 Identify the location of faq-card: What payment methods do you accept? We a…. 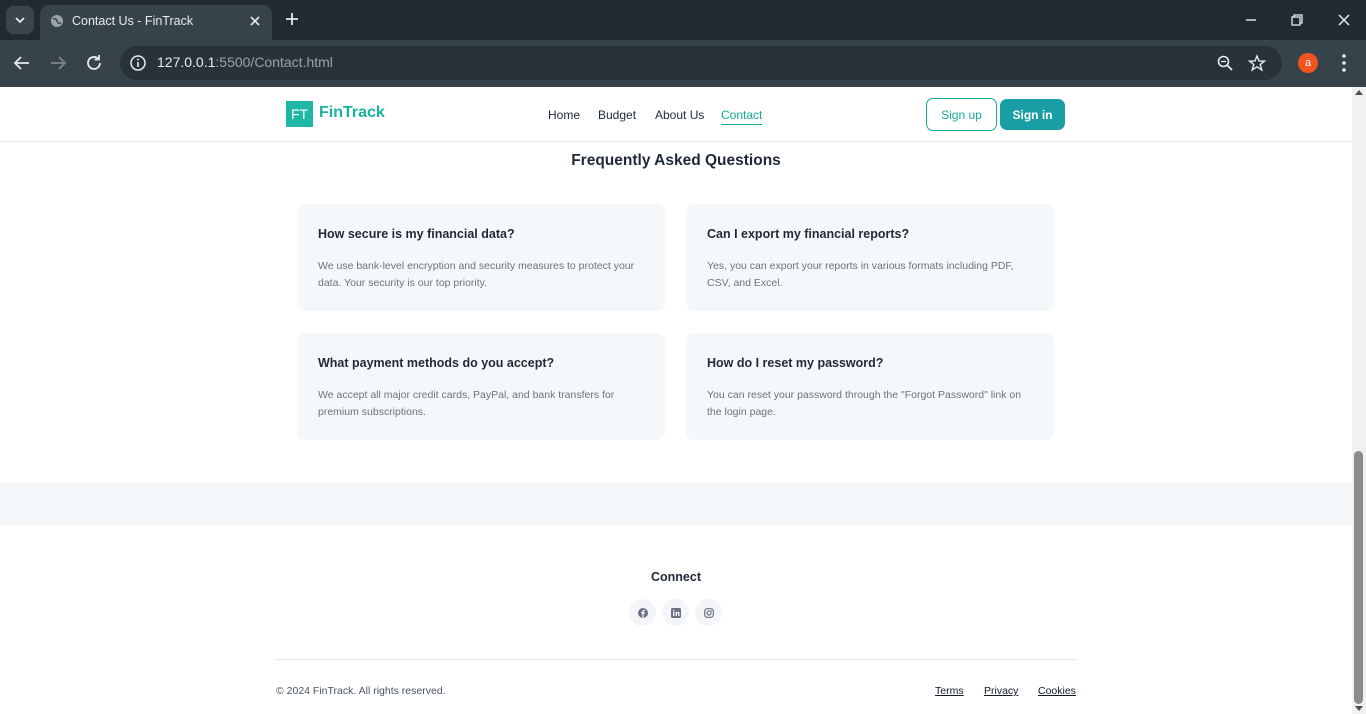
(481, 386).